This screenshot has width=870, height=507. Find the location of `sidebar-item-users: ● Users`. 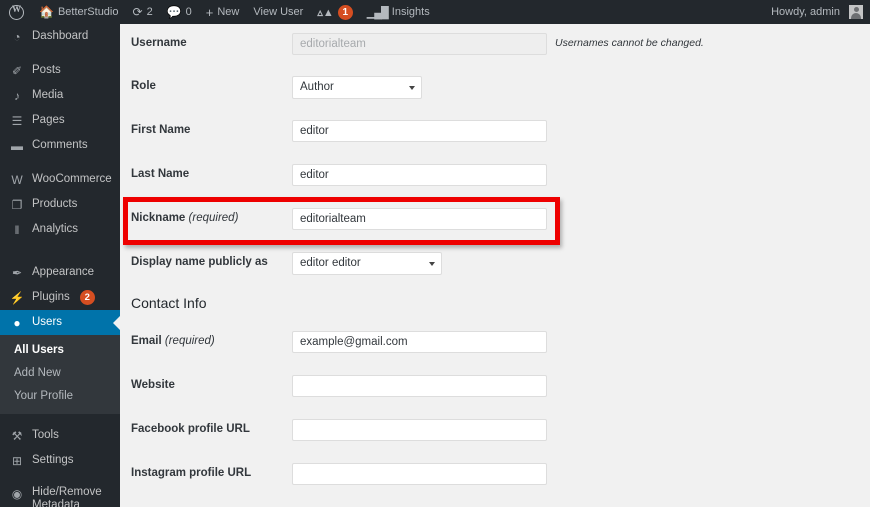

sidebar-item-users: ● Users is located at coordinates (60, 322).